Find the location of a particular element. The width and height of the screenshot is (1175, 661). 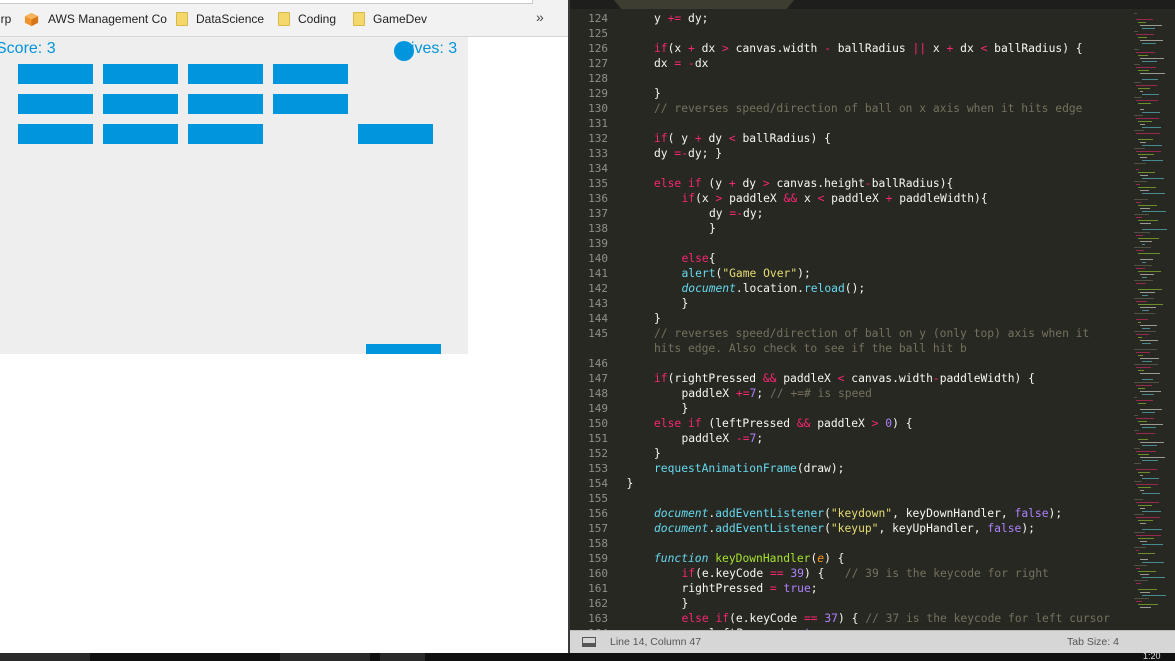

brick is located at coordinates (140, 134).